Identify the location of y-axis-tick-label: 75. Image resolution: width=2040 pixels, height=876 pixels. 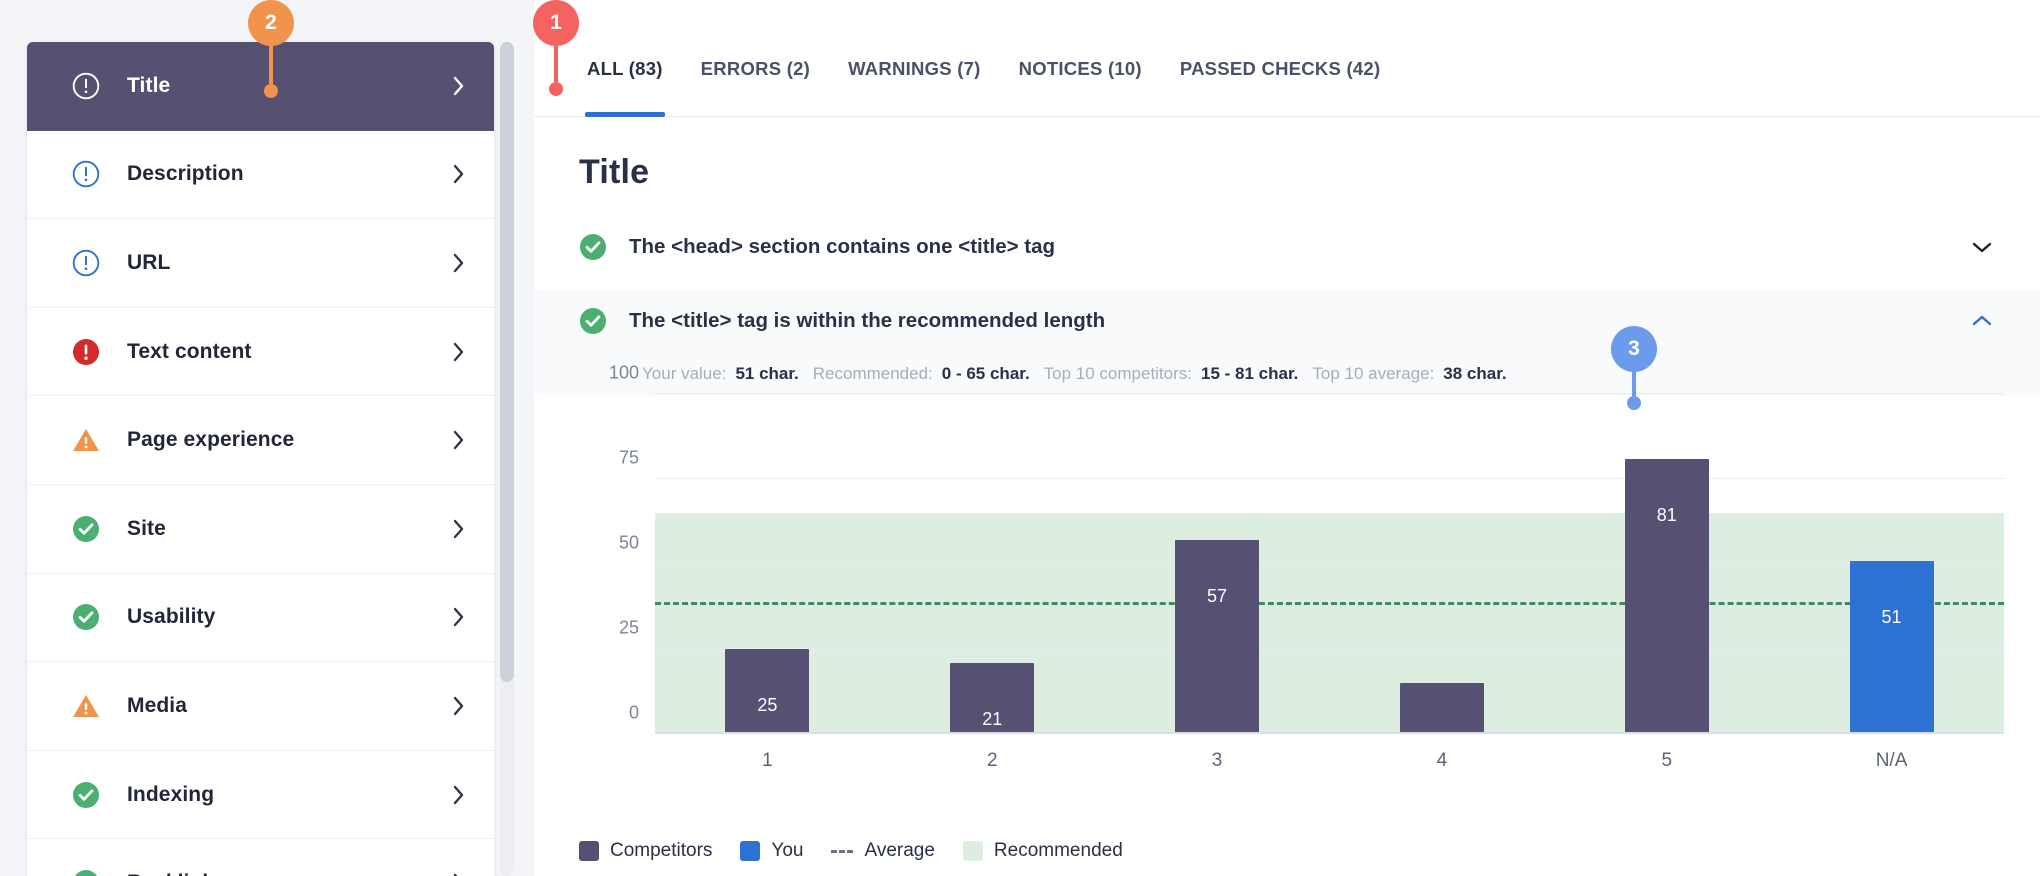
(628, 457).